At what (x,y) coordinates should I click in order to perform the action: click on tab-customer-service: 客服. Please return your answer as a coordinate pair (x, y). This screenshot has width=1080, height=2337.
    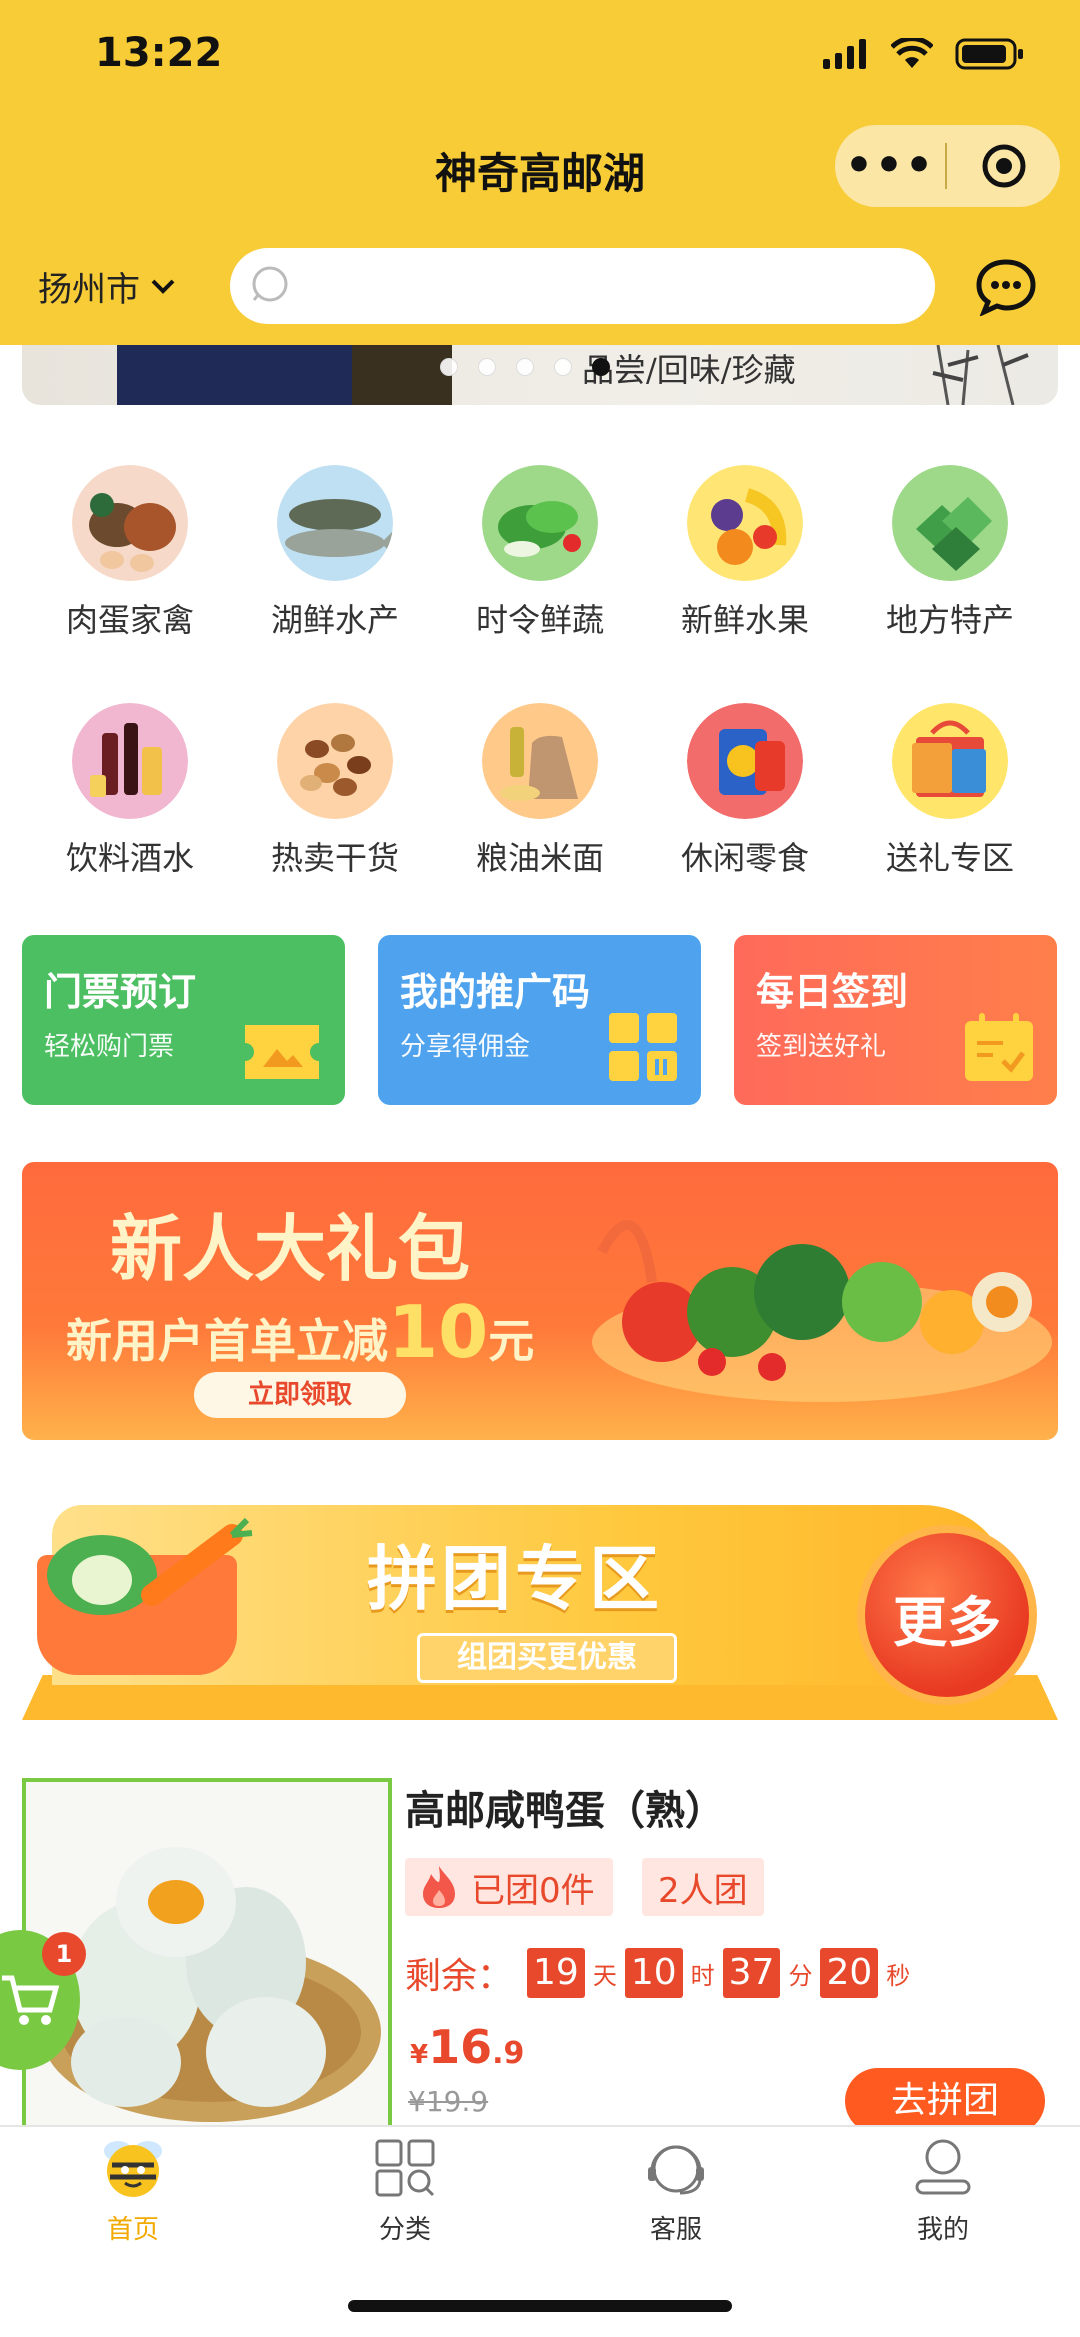
    Looking at the image, I should click on (676, 2191).